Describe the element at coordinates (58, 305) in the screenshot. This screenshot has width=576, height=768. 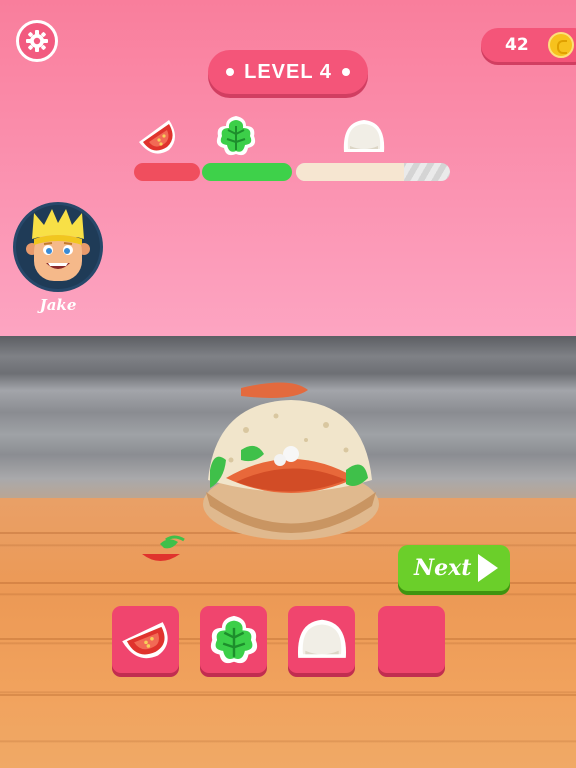
I see `player-name: Jake` at that location.